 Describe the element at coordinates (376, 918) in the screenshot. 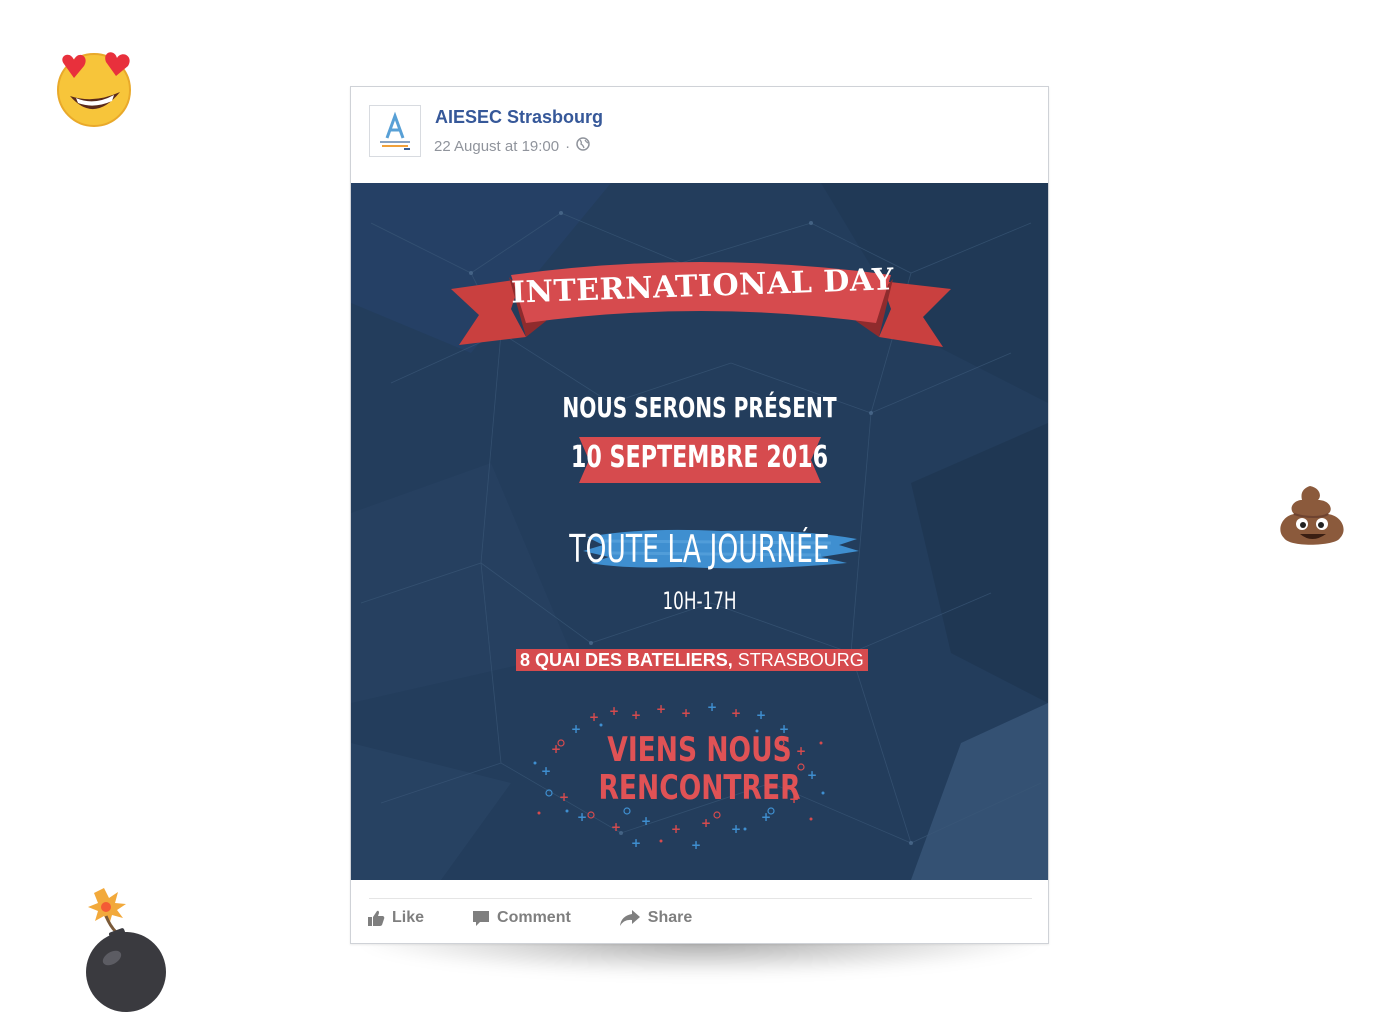

I see `thumbs-up-icon` at that location.